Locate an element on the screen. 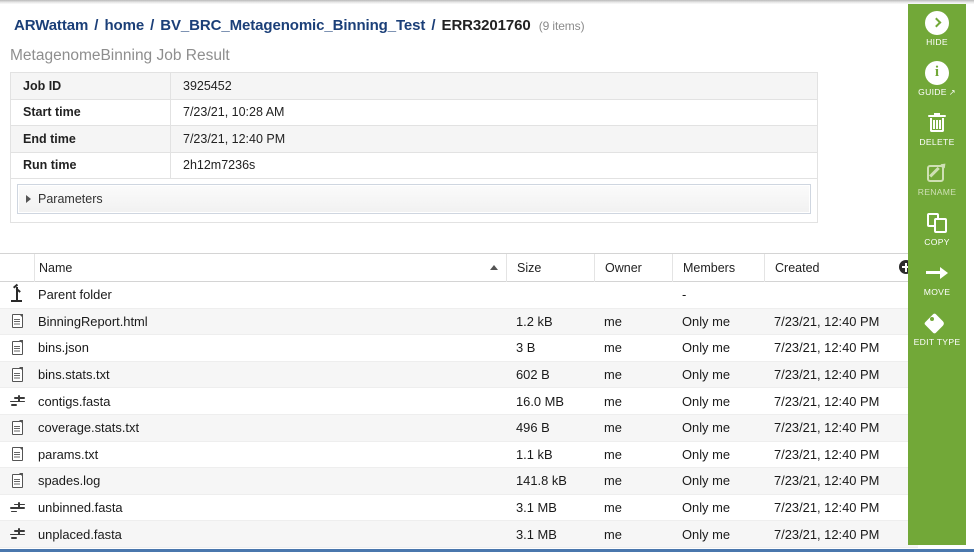 The image size is (974, 552). sort-ascending-icon is located at coordinates (494, 267).